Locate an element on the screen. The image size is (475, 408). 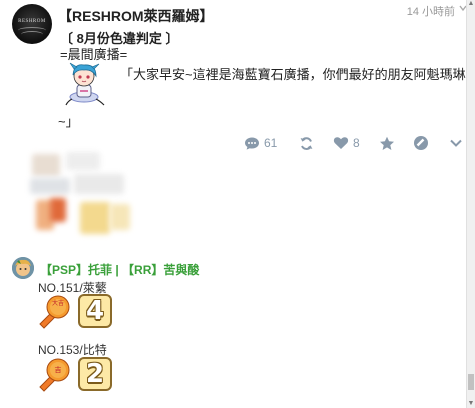
star-icon is located at coordinates (387, 143).